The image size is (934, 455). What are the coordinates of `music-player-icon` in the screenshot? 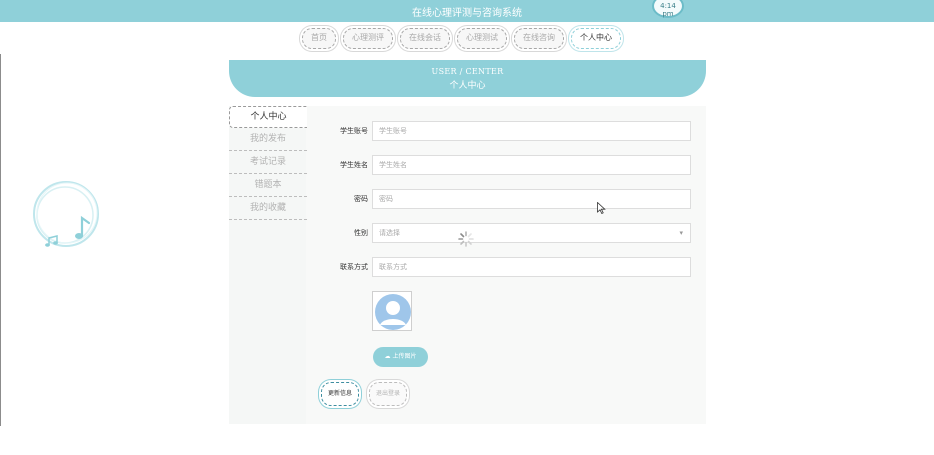 It's located at (63, 216).